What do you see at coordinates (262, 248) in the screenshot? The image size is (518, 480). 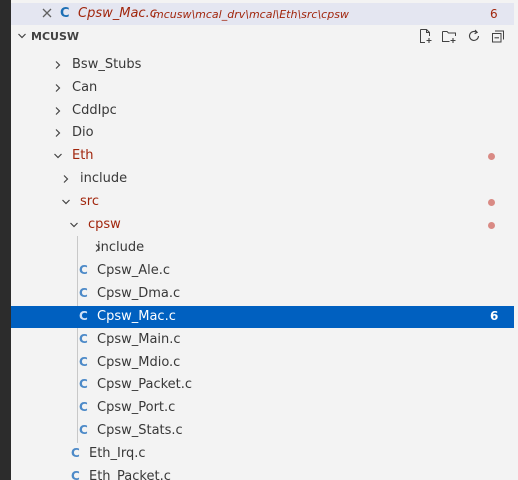 I see `tree-folder-cpsw-include: include` at bounding box center [262, 248].